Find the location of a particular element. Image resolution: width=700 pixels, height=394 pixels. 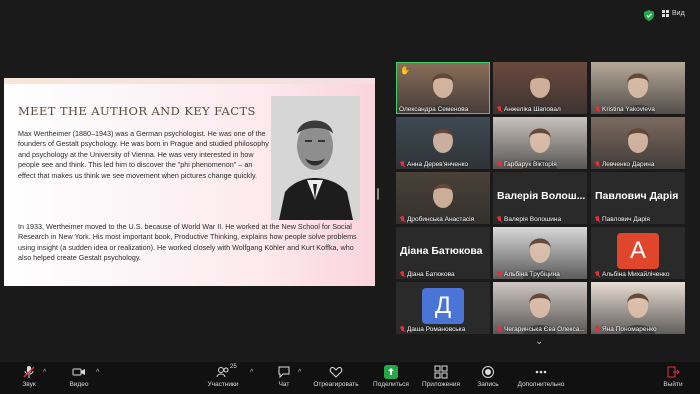

record-label: Запись is located at coordinates (488, 384).